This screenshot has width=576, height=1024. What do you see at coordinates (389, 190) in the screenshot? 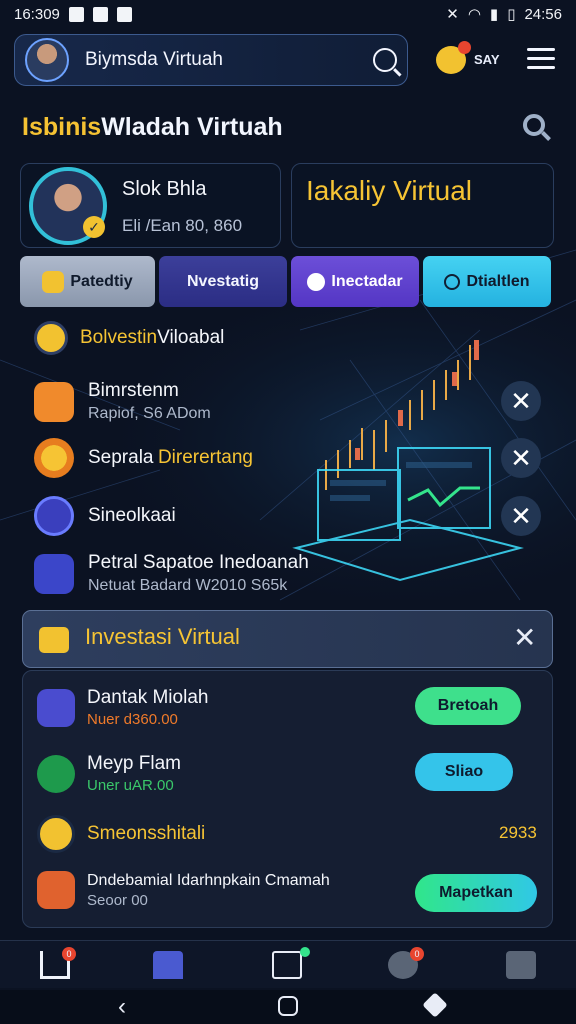
I see `virtual-card-title: Iakaliy Virtual` at bounding box center [389, 190].